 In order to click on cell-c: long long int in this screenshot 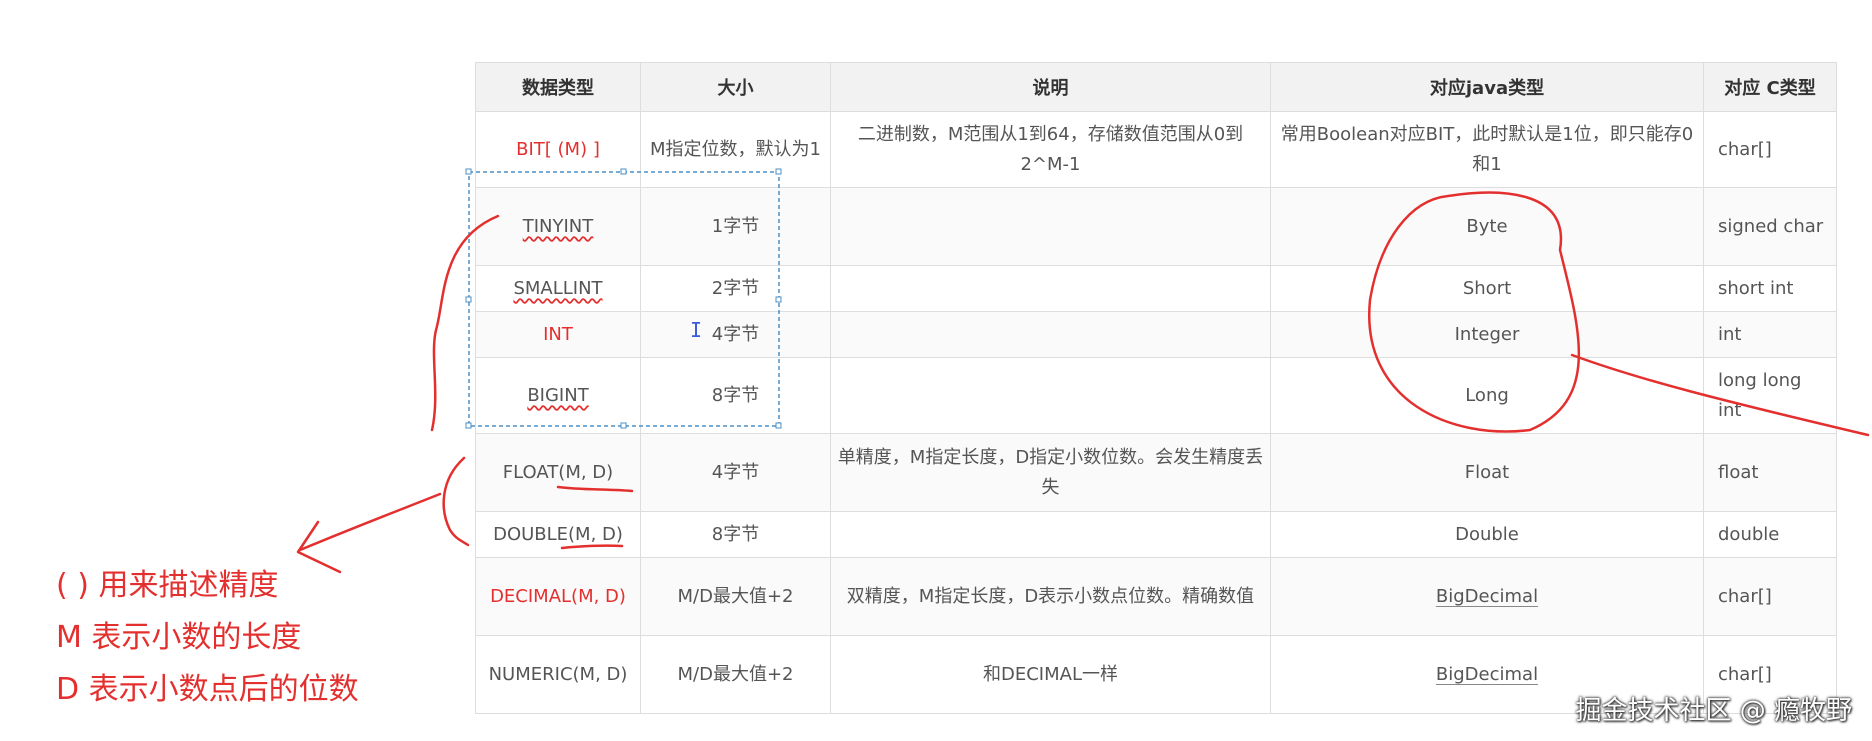, I will do `click(1770, 395)`.